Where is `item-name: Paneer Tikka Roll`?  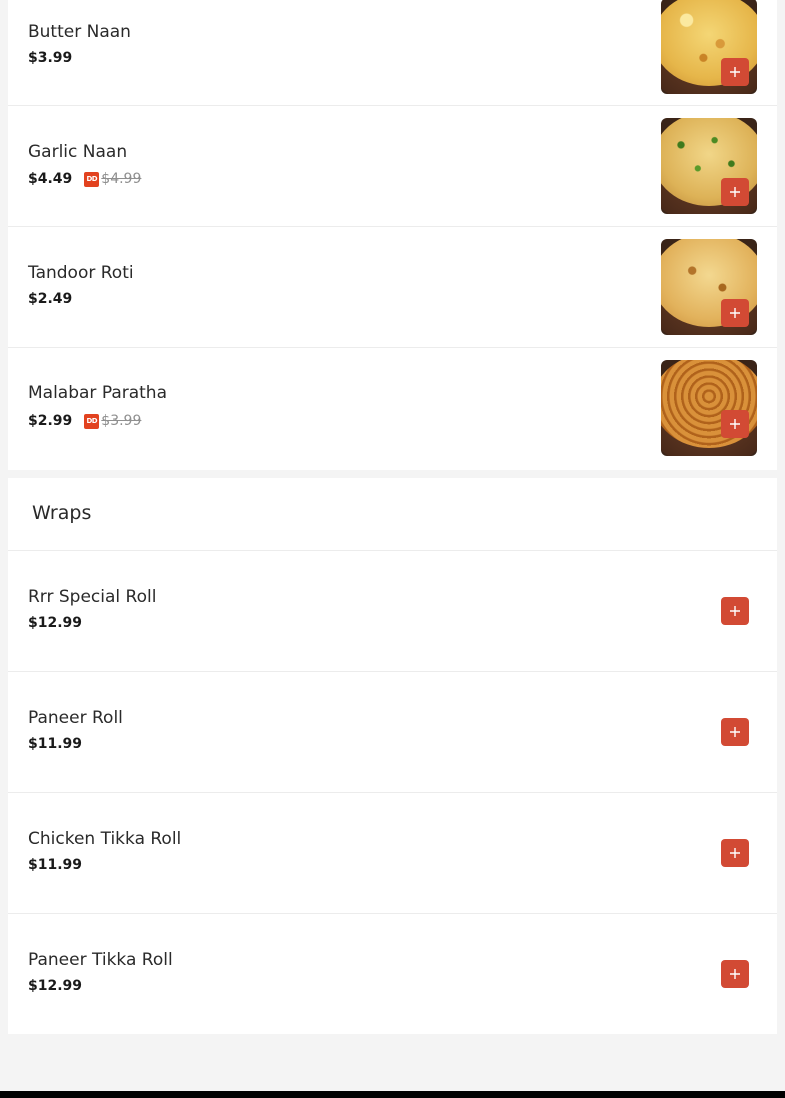
item-name: Paneer Tikka Roll is located at coordinates (100, 960).